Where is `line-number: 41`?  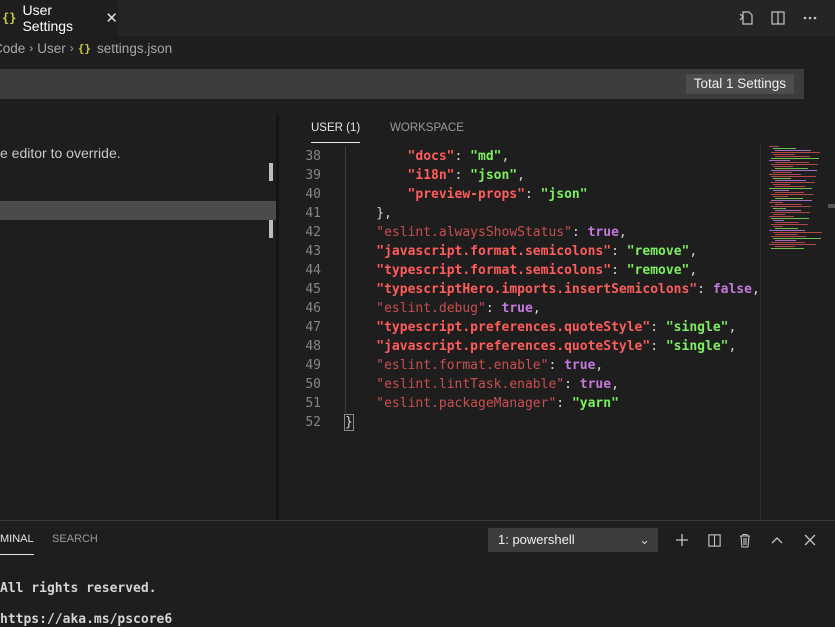
line-number: 41 is located at coordinates (313, 213).